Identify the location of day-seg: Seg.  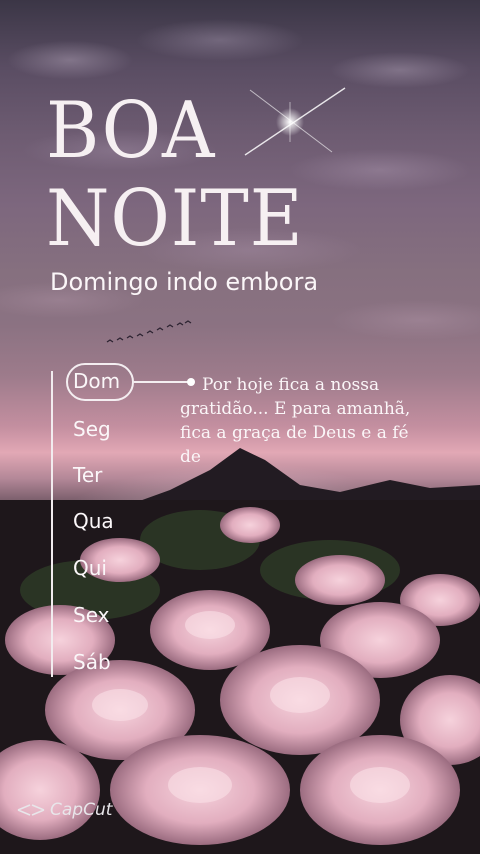
(92, 429).